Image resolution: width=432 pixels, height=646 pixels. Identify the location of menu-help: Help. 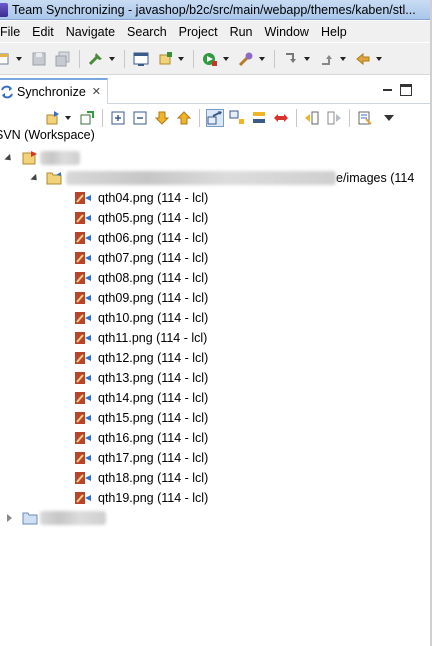
(334, 32).